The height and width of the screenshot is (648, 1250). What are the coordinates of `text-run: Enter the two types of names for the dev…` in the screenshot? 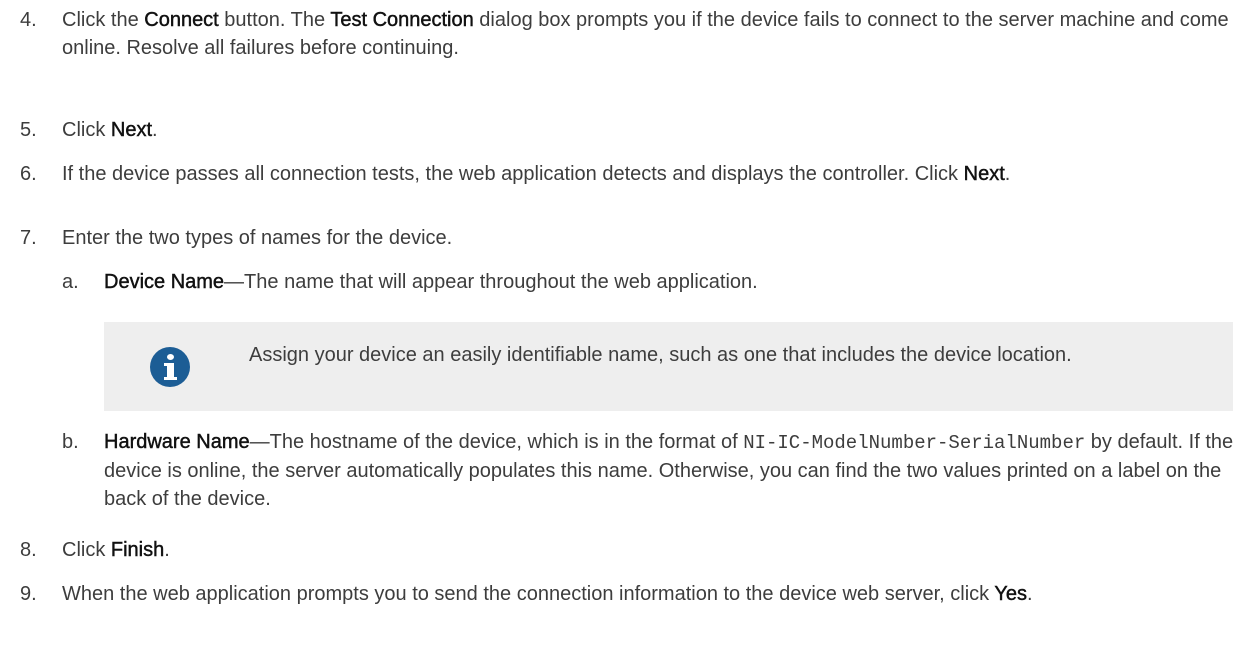 It's located at (257, 238).